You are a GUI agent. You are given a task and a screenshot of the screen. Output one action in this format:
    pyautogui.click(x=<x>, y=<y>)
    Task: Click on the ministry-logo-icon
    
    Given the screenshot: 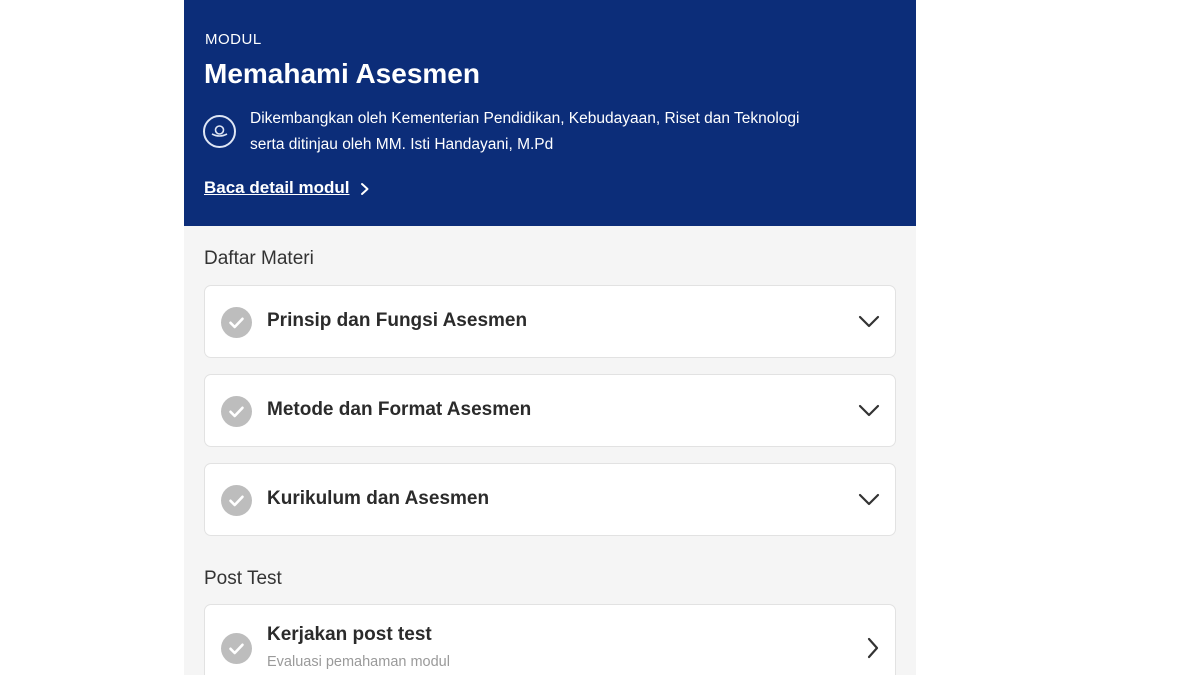 What is the action you would take?
    pyautogui.click(x=219, y=131)
    